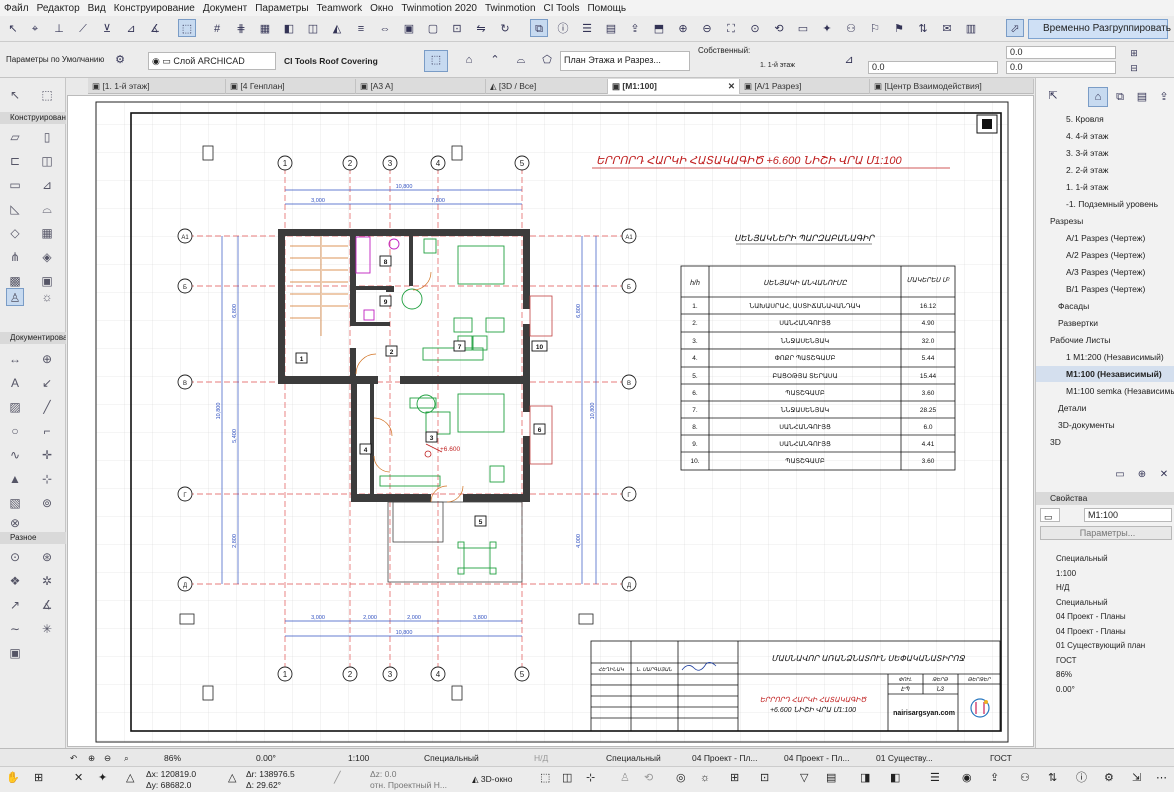 This screenshot has height=792, width=1174. What do you see at coordinates (1134, 52) in the screenshot?
I see `chain-icon: ⊞` at bounding box center [1134, 52].